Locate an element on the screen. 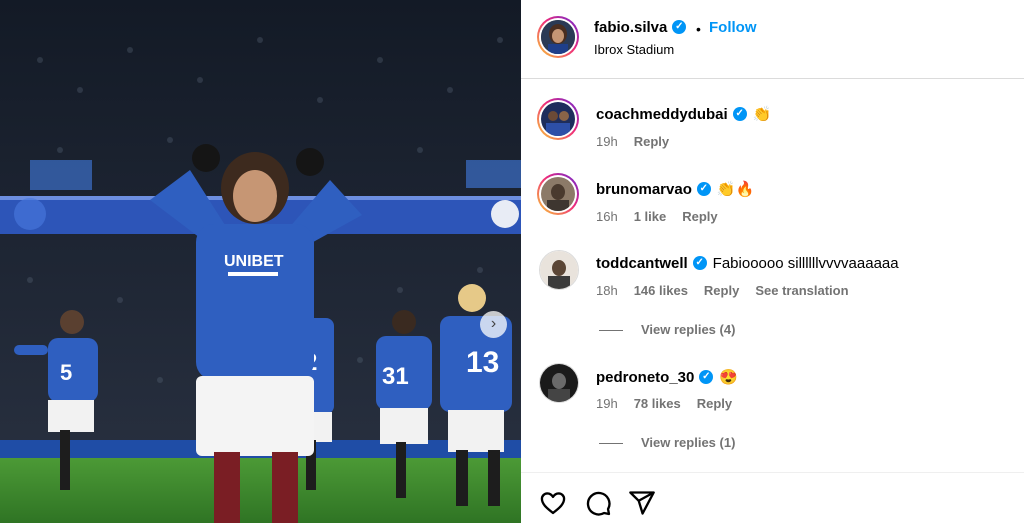 The image size is (1024, 524). comment-likes: 146 likes is located at coordinates (661, 290).